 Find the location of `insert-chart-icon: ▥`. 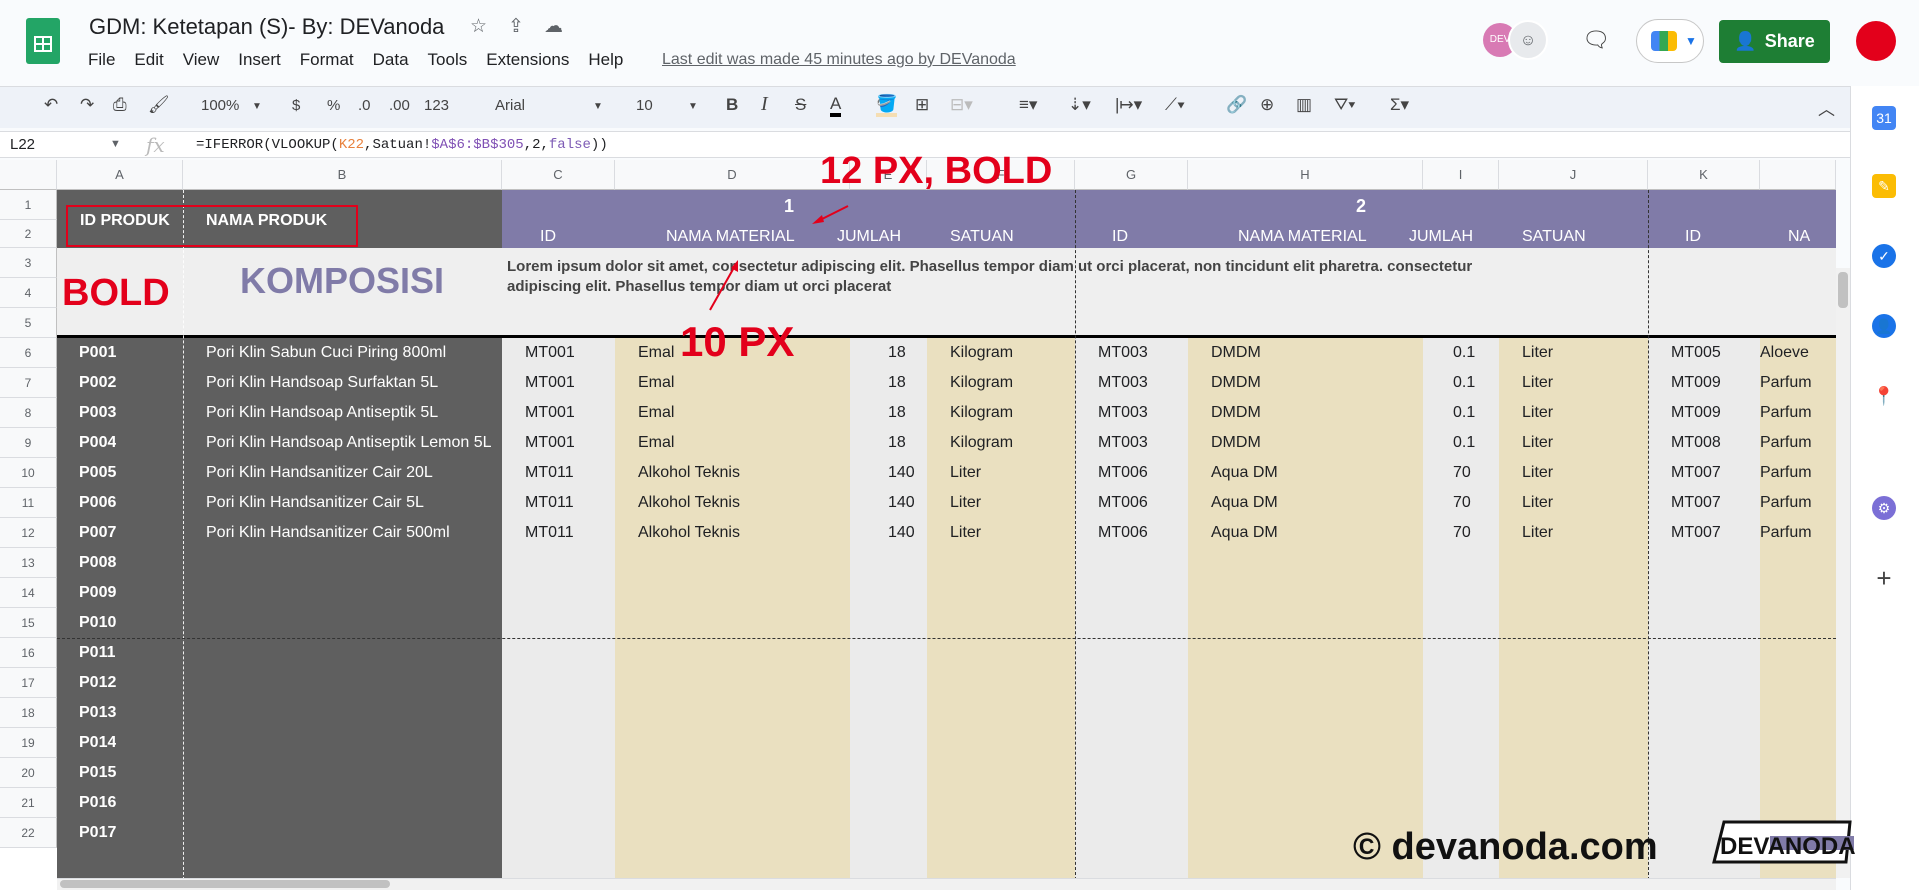

insert-chart-icon: ▥ is located at coordinates (1304, 105).